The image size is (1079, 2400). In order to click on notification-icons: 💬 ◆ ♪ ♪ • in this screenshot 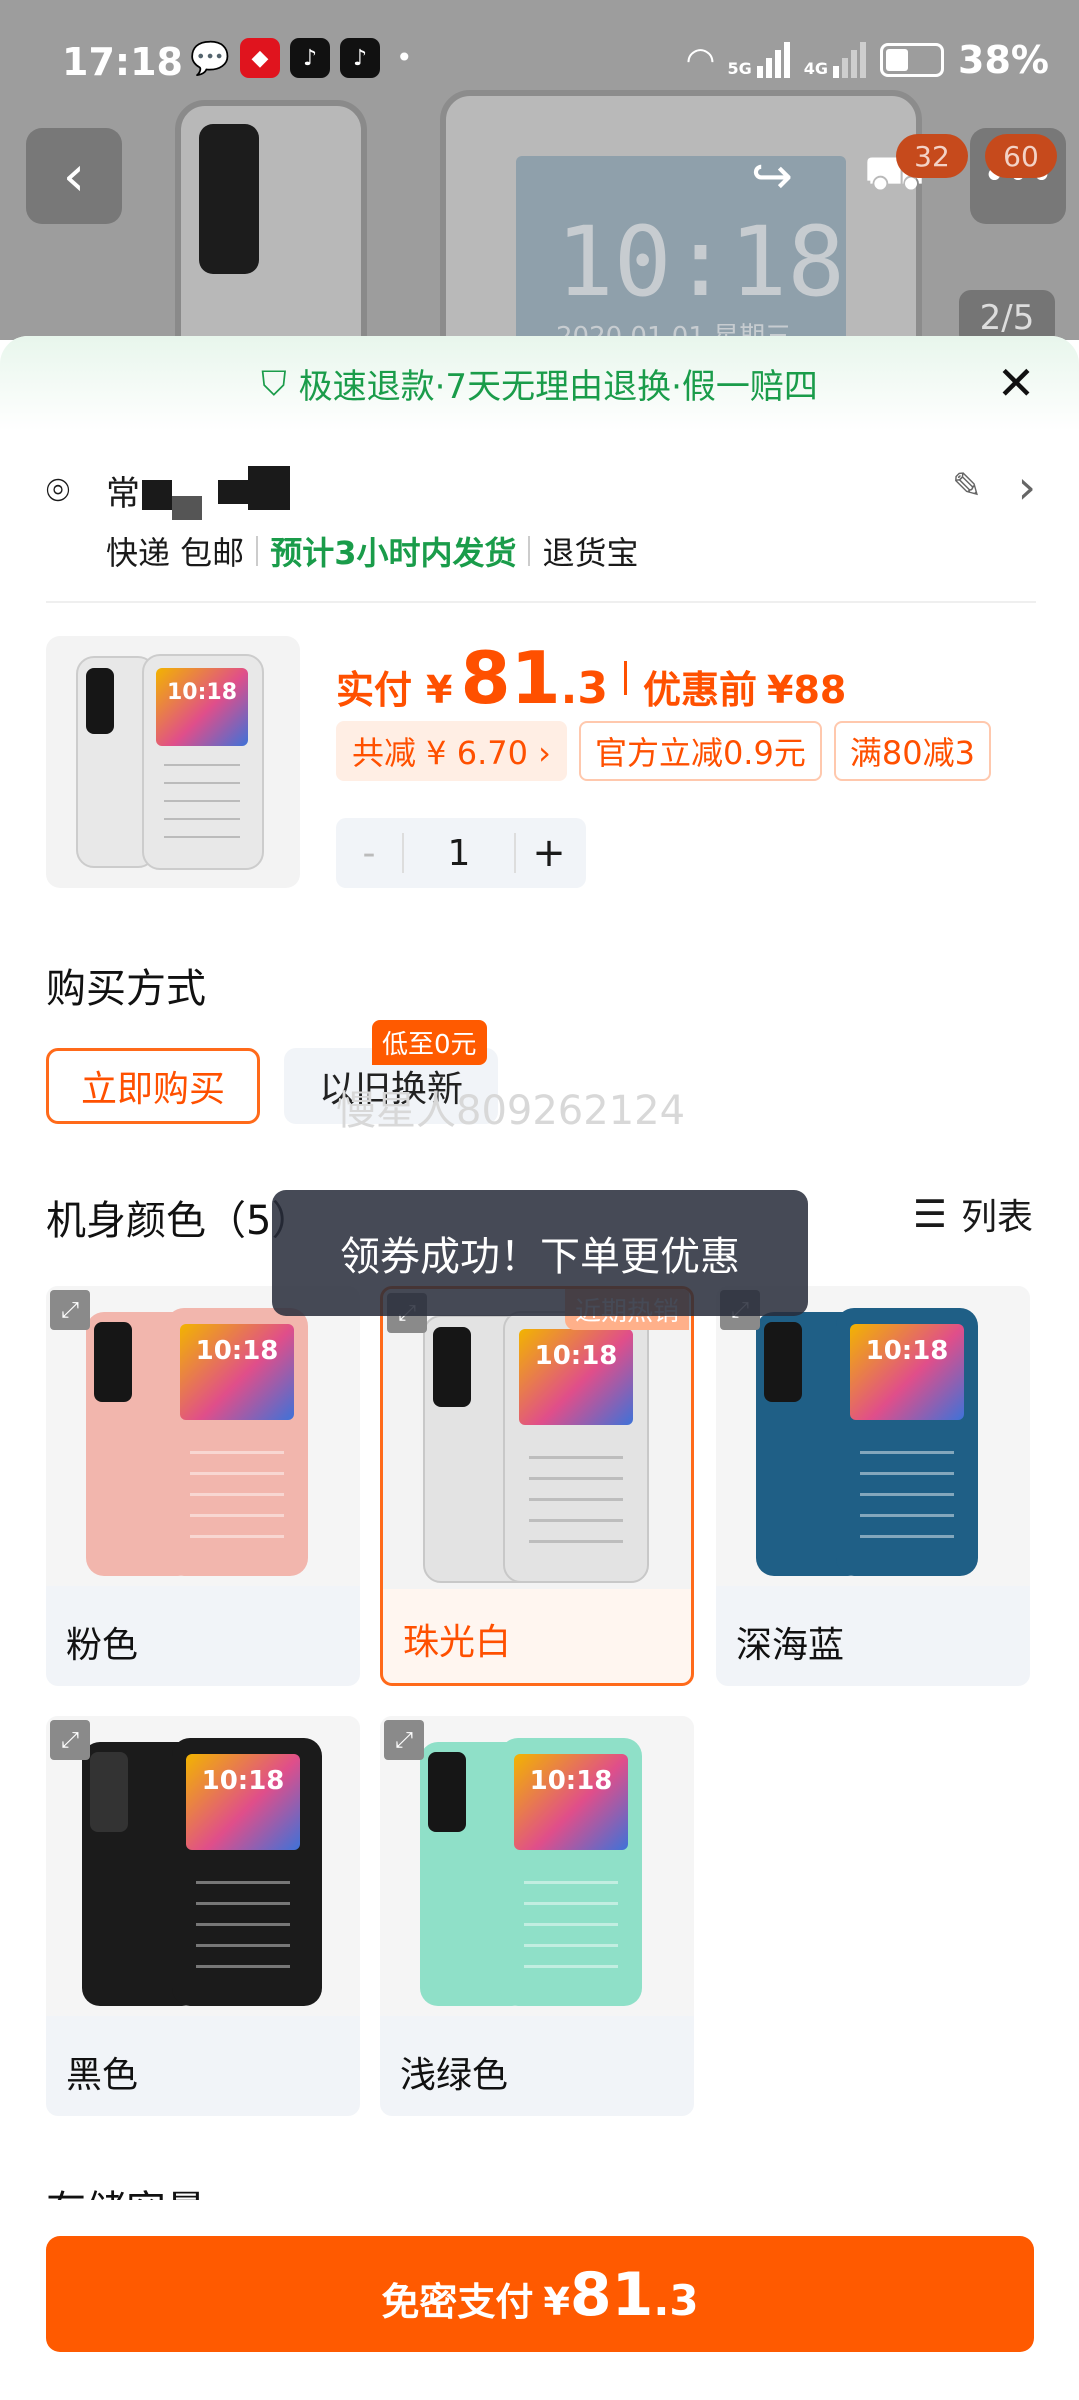, I will do `click(301, 58)`.